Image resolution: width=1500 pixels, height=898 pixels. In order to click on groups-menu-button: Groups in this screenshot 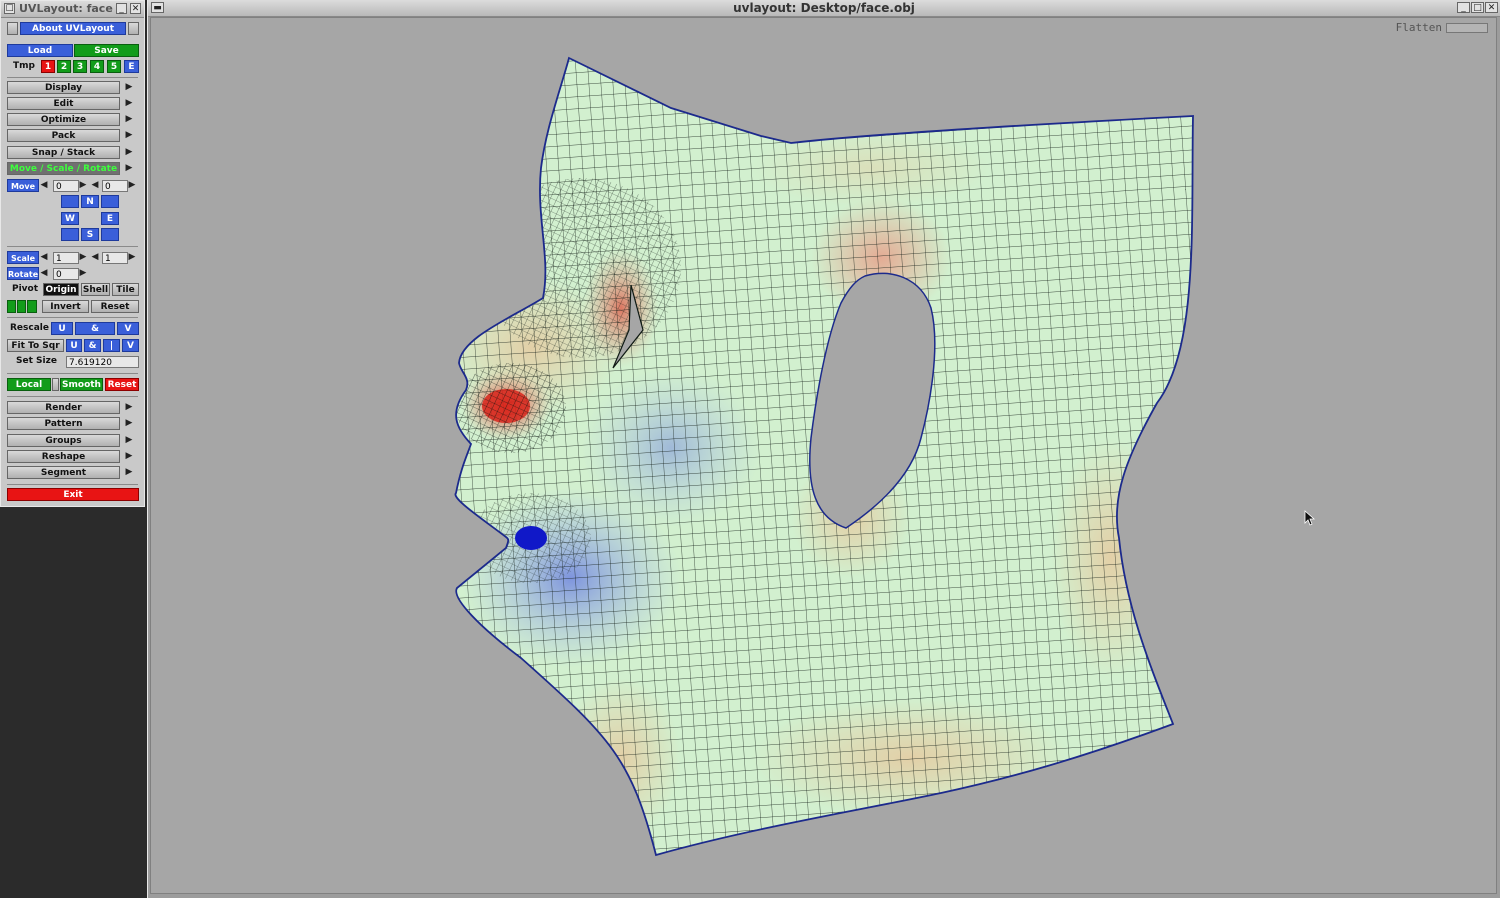, I will do `click(63, 440)`.